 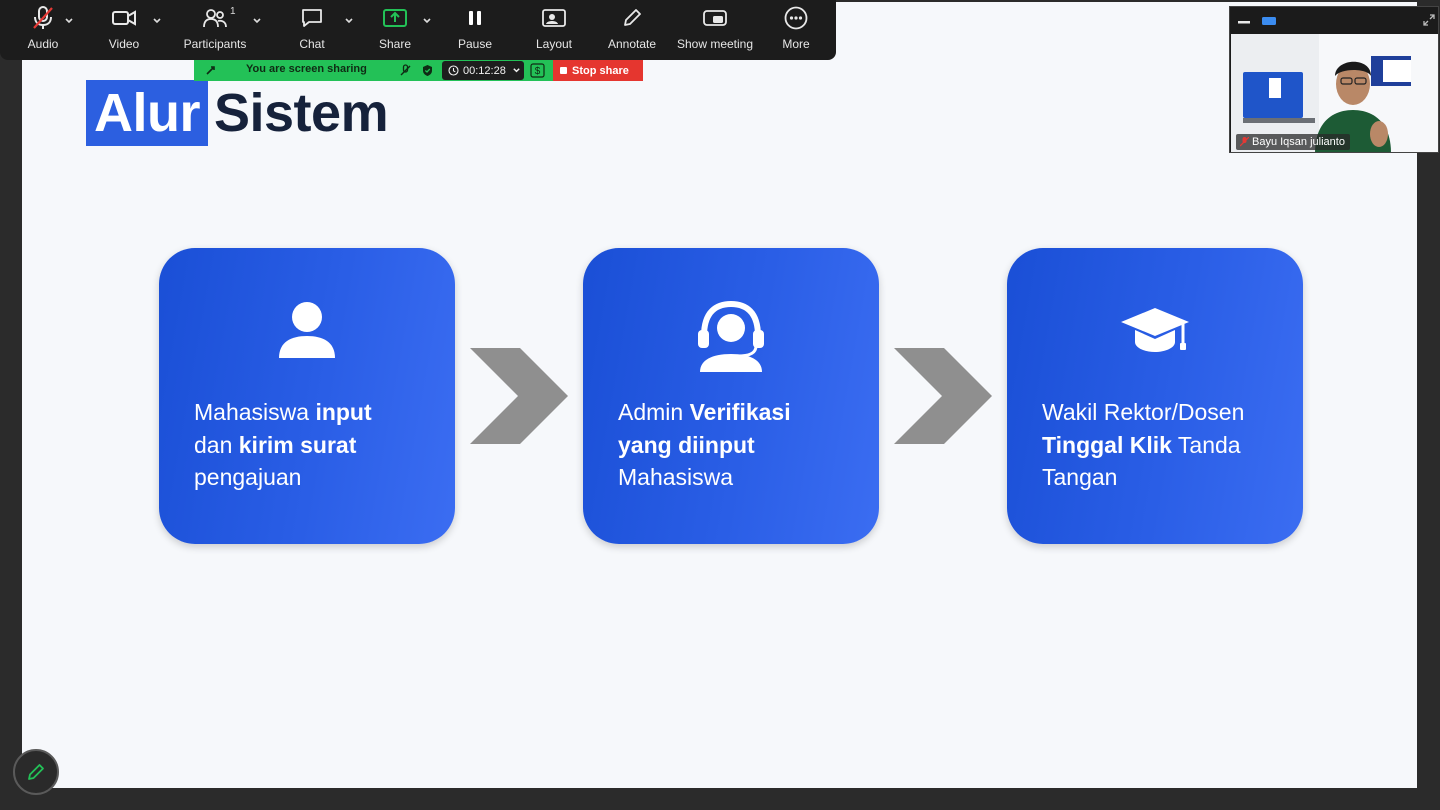 I want to click on layout-icon, so click(x=554, y=18).